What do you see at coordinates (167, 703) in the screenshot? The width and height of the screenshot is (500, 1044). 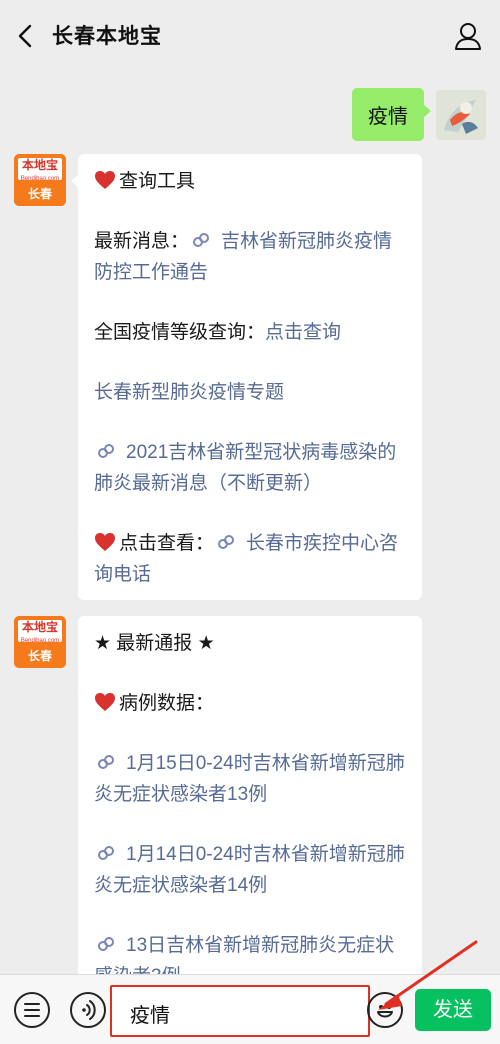 I see `case-data-label: 病例数据：` at bounding box center [167, 703].